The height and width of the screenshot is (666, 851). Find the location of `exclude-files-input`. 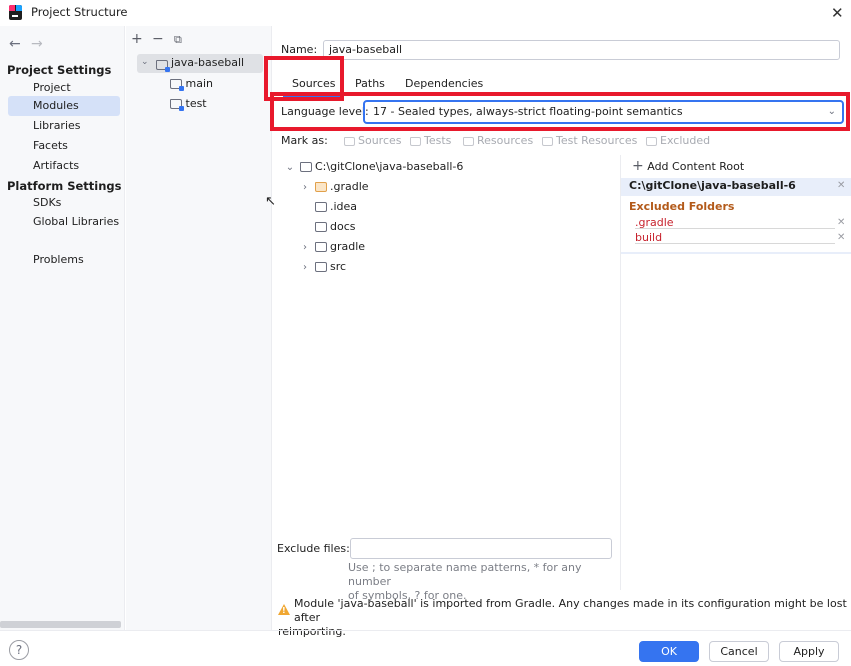

exclude-files-input is located at coordinates (481, 548).